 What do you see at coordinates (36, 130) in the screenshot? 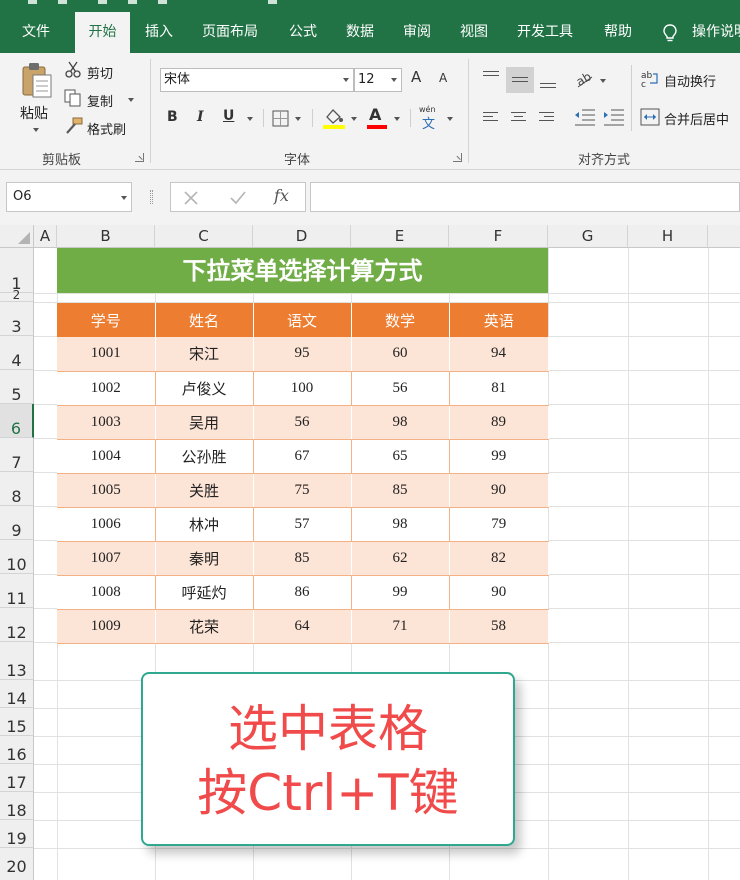
I see `paste-dropdown-icon` at bounding box center [36, 130].